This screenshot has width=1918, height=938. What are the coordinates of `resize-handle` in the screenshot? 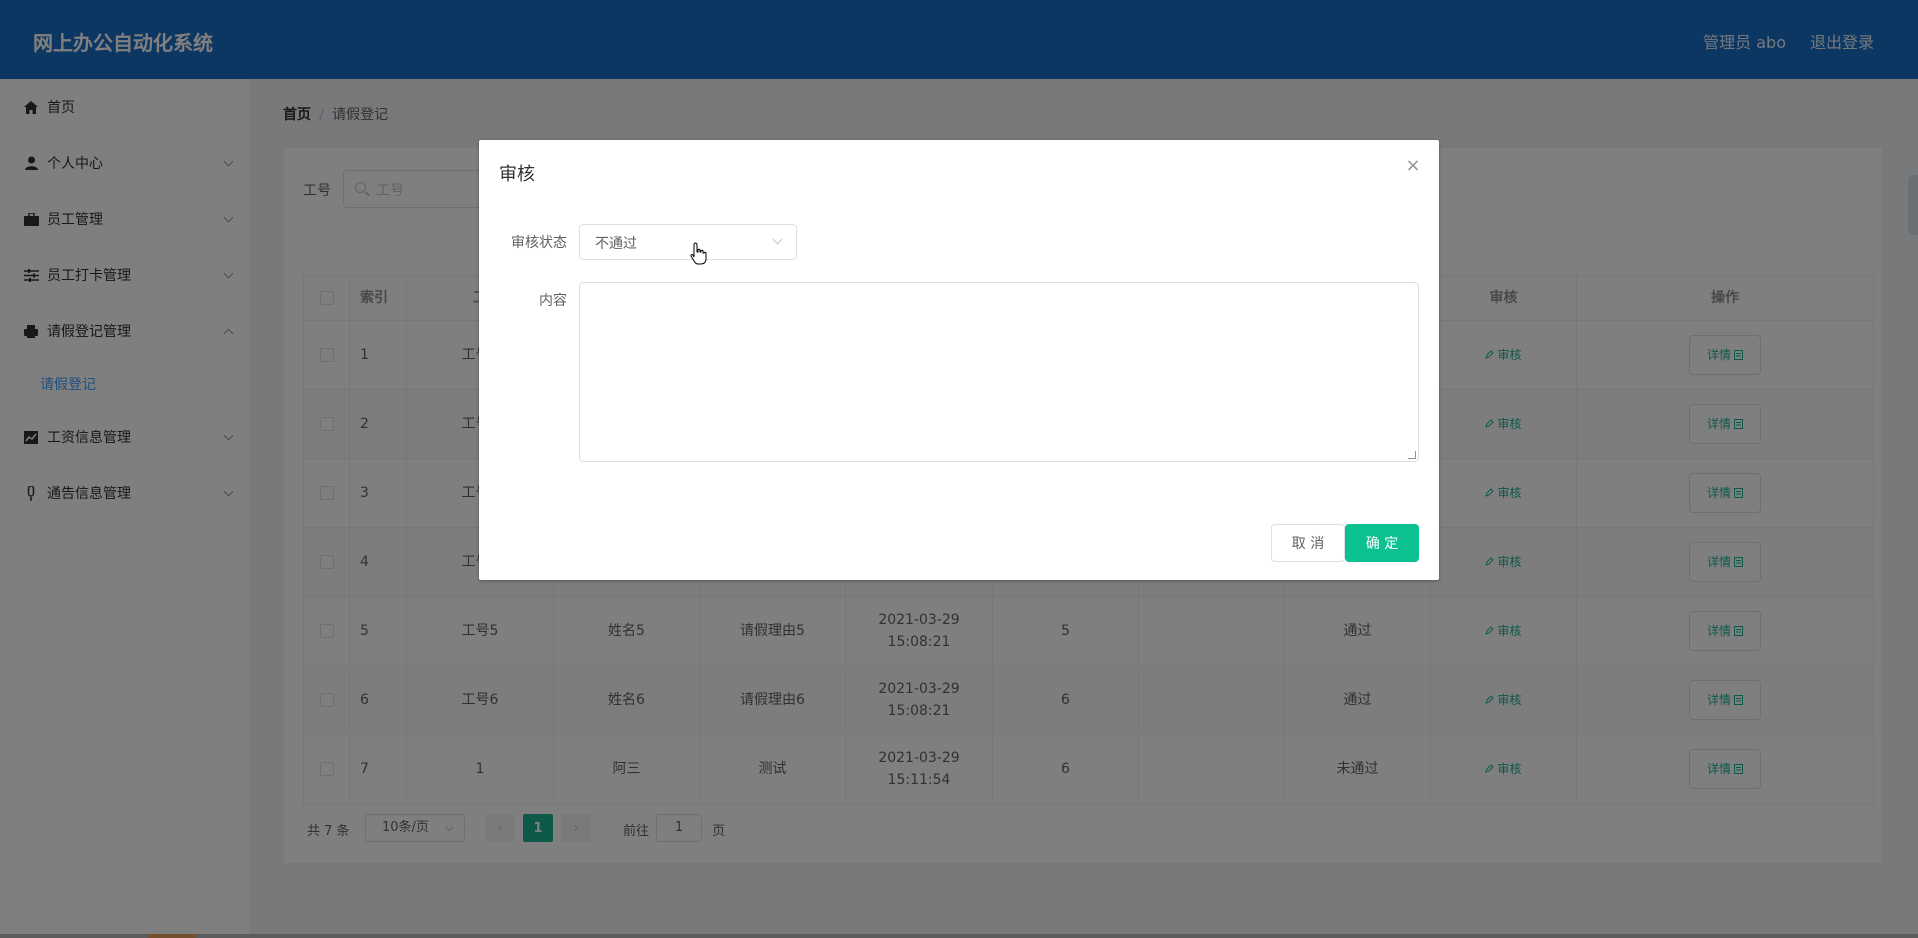 It's located at (1412, 455).